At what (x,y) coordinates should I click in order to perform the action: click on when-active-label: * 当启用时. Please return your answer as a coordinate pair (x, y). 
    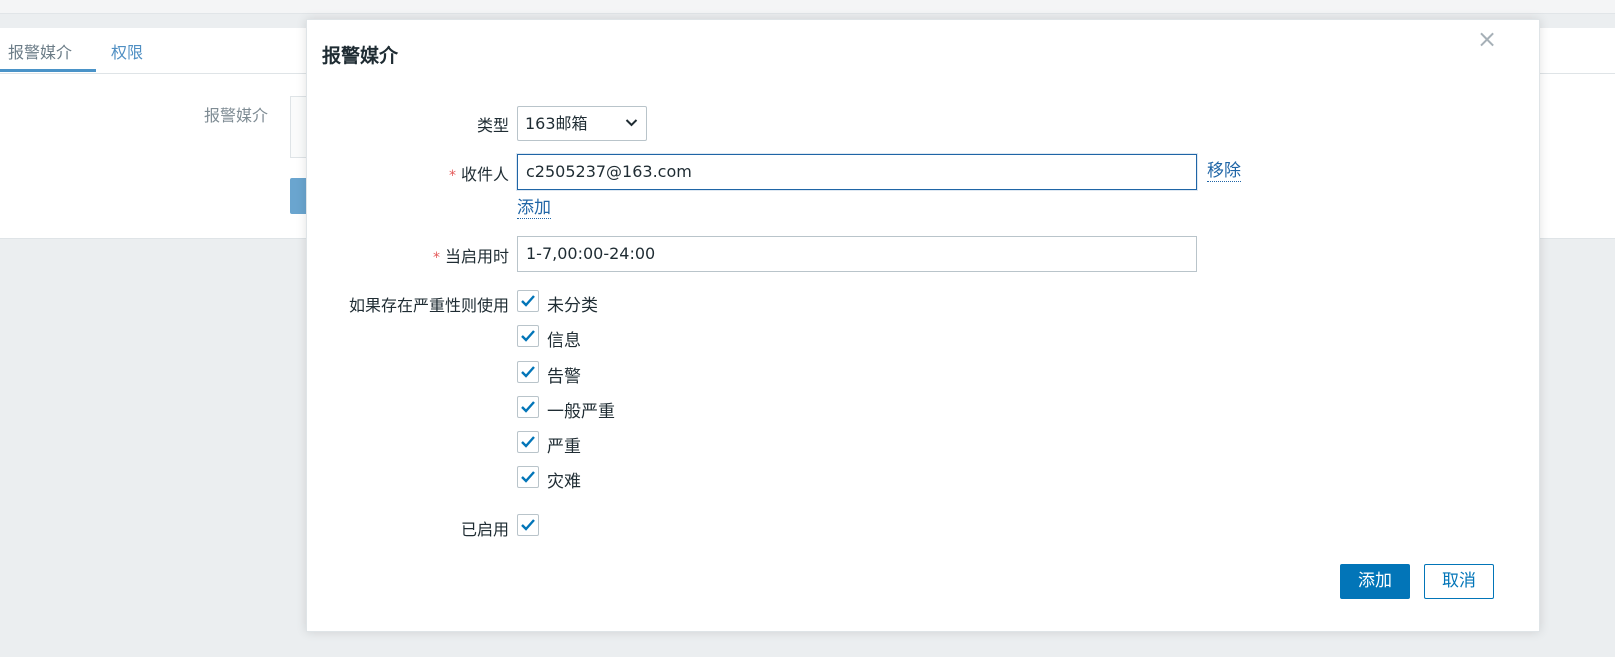
    Looking at the image, I should click on (471, 255).